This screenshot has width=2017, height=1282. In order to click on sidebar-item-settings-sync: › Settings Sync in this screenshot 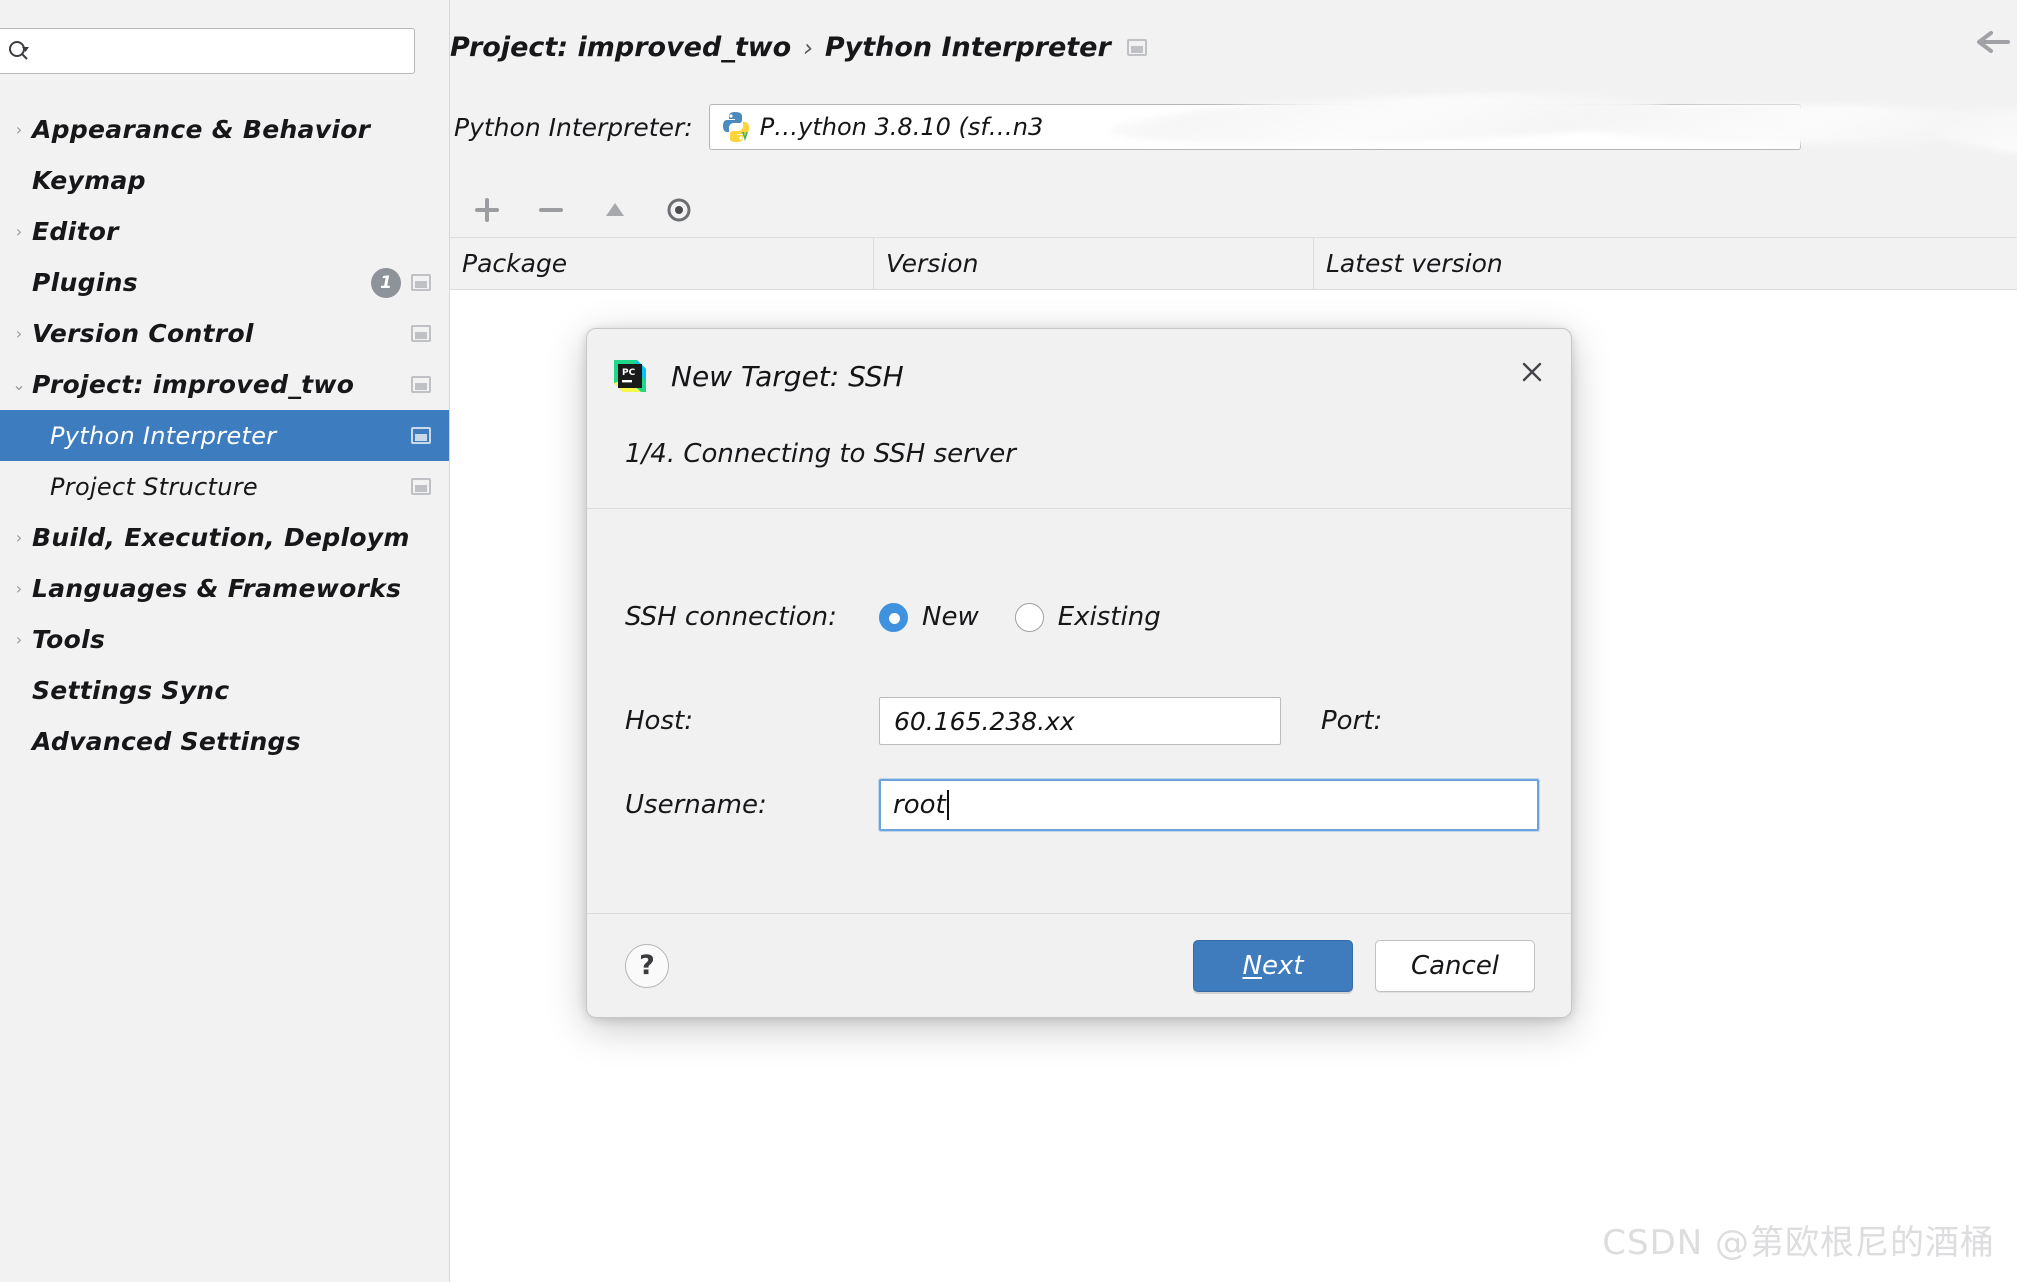, I will do `click(224, 690)`.